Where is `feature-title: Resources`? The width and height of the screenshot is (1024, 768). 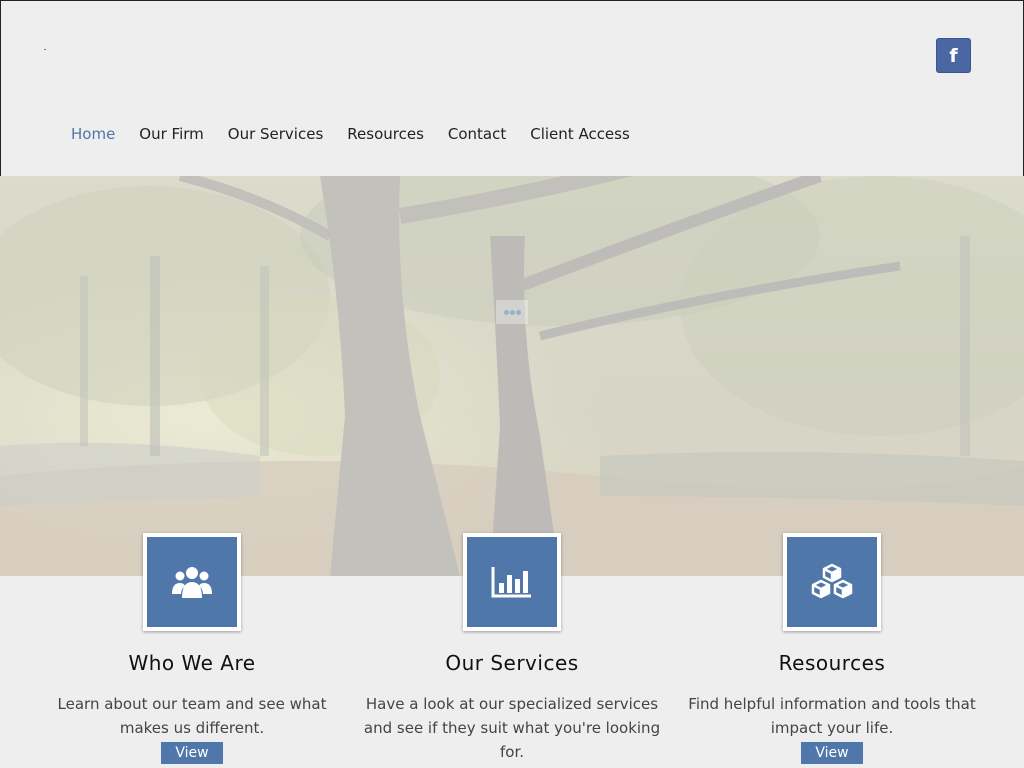 feature-title: Resources is located at coordinates (832, 663).